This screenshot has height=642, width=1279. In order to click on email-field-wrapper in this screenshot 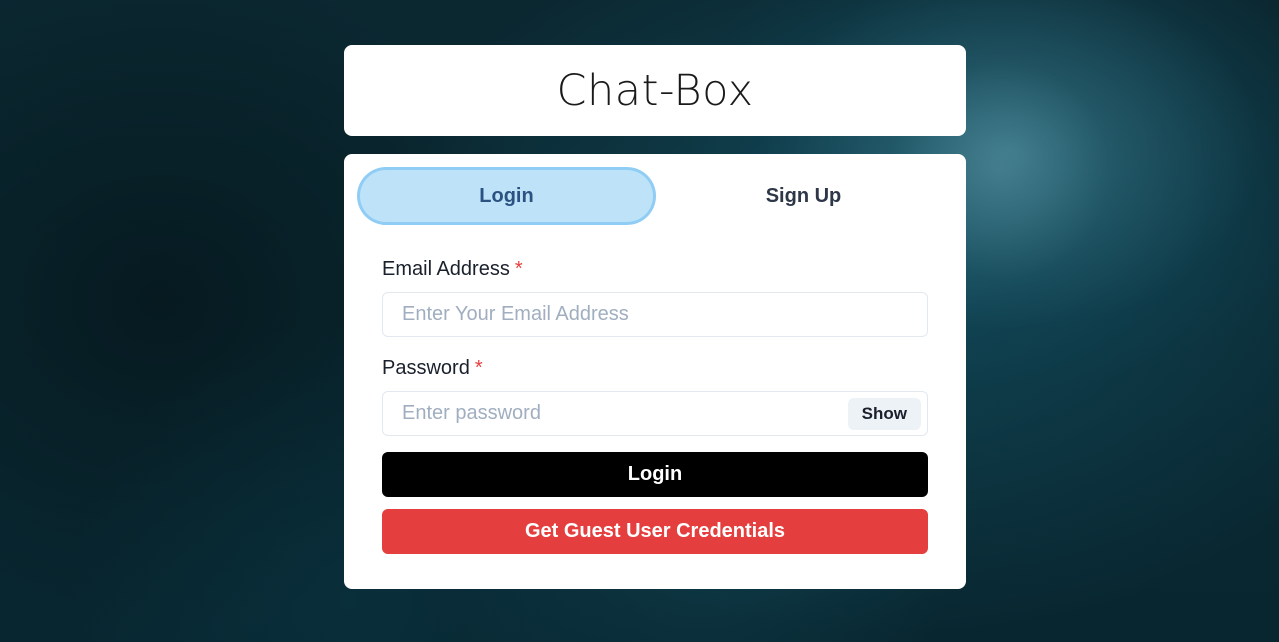, I will do `click(655, 314)`.